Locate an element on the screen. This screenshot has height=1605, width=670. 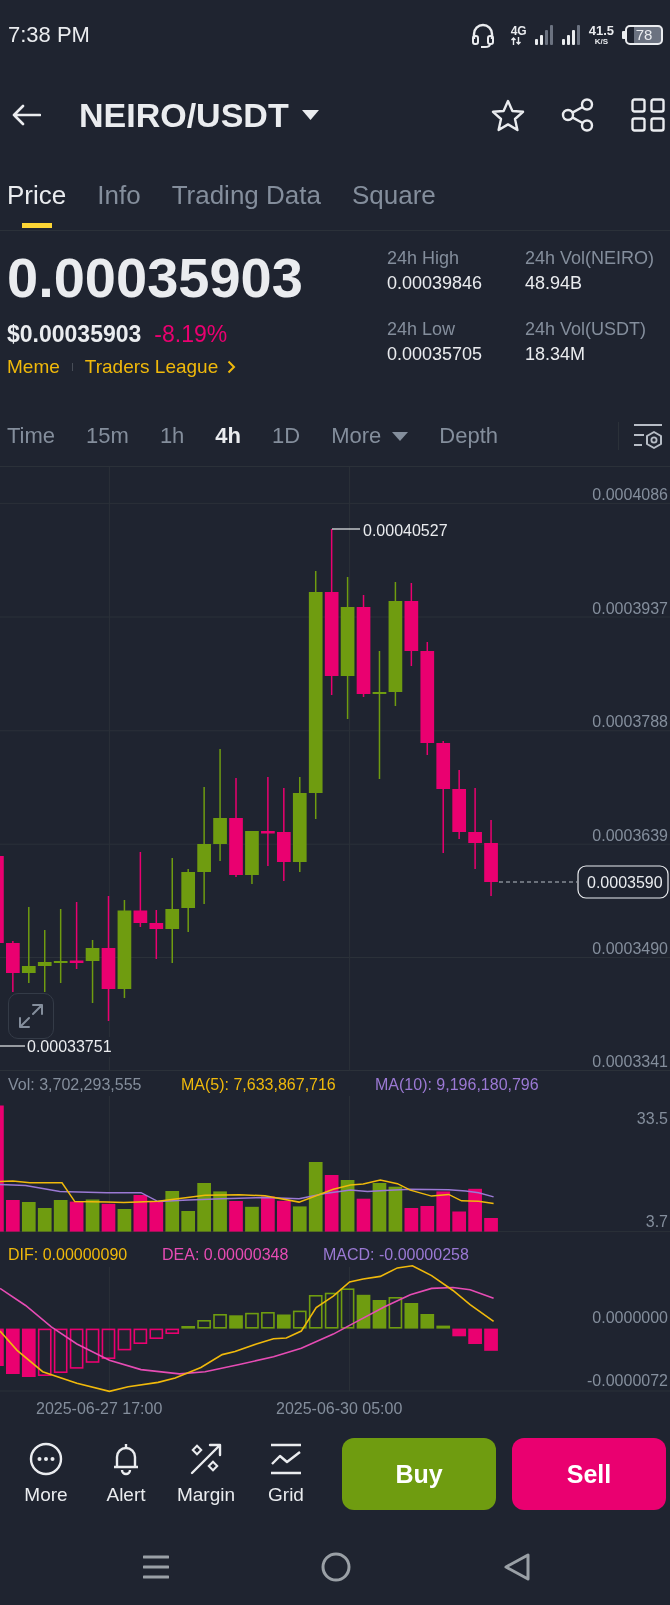
time-axis-label: 2025-06-27 17:00 is located at coordinates (99, 1408).